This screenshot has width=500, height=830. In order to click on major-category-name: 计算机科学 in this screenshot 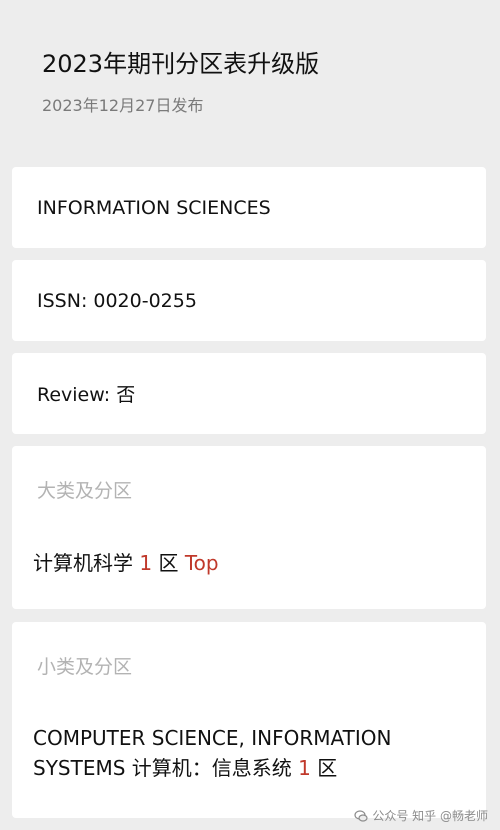, I will do `click(83, 563)`.